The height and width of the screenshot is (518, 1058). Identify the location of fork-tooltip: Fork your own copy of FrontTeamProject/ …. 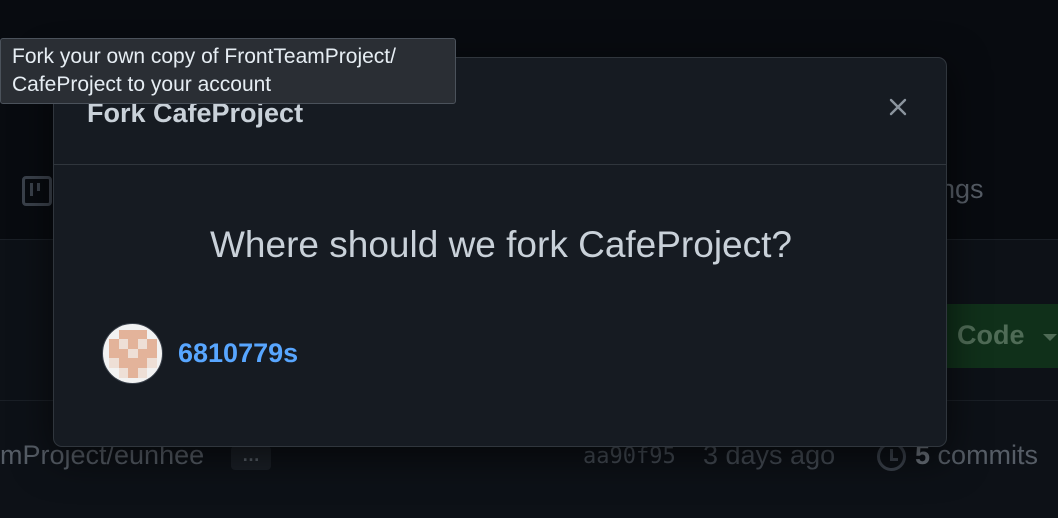
(228, 71).